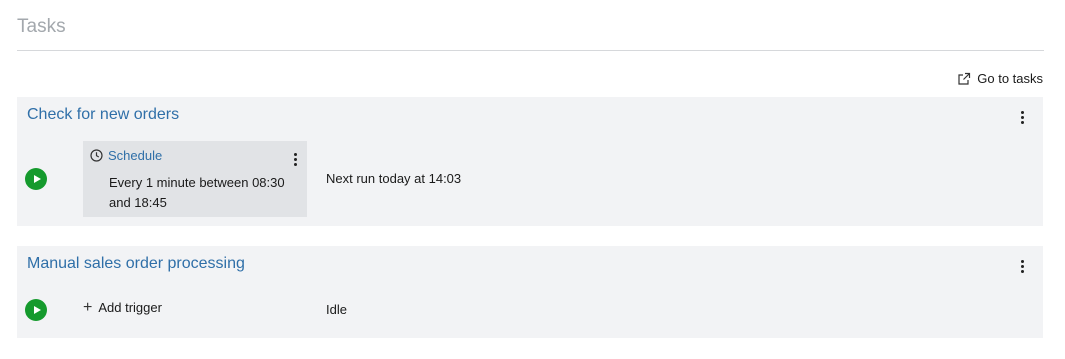 Image resolution: width=1065 pixels, height=359 pixels. I want to click on add-trigger-label: Add trigger, so click(130, 307).